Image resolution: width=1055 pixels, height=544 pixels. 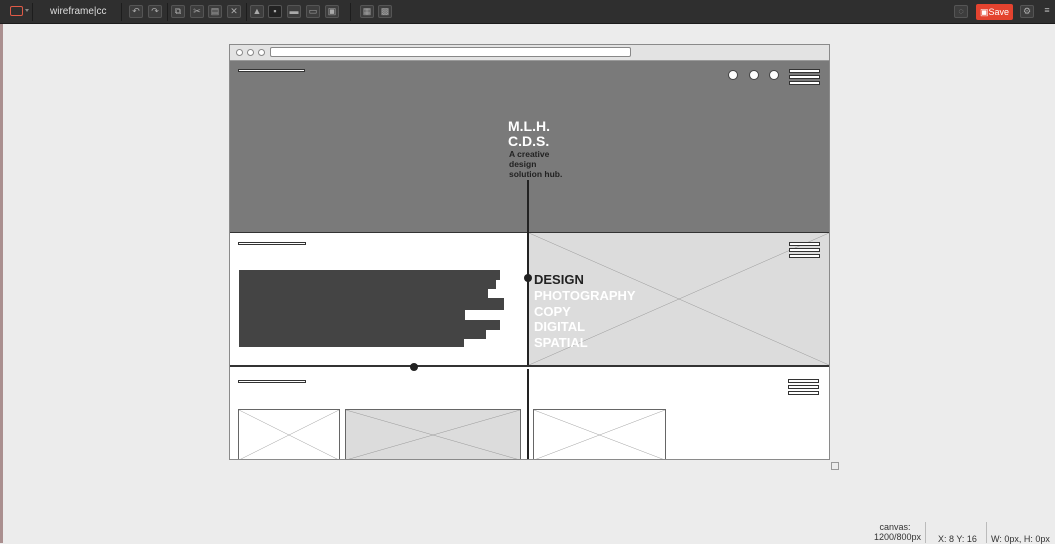 I want to click on save-button: ▣Save, so click(x=994, y=12).